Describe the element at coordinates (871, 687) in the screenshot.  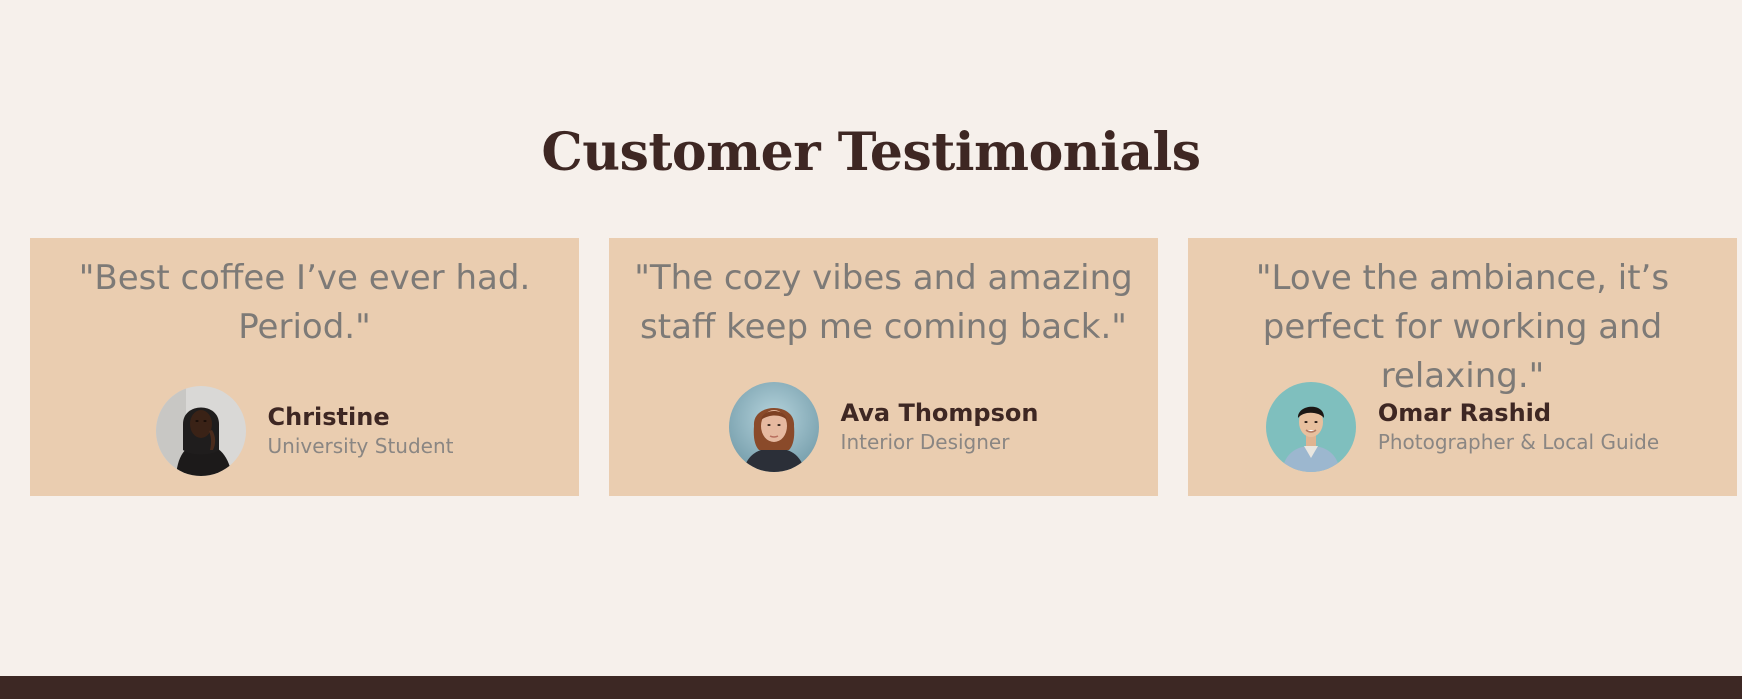
I see `footer-bar` at that location.